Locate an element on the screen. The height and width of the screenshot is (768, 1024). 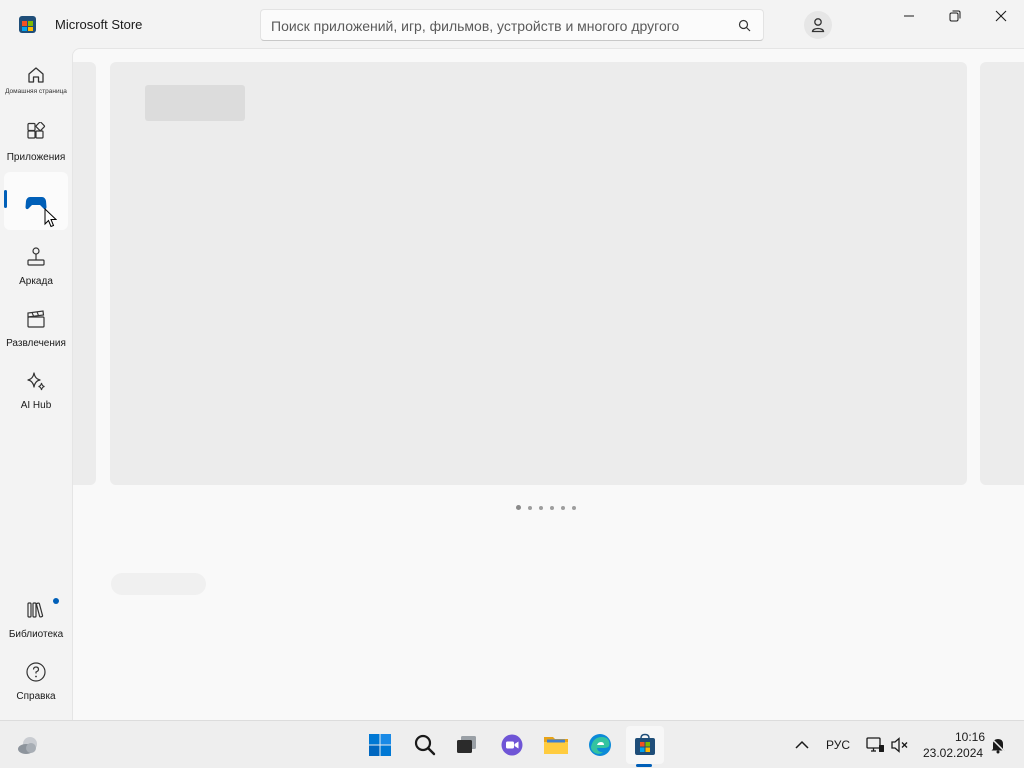
task-view-icon is located at coordinates (466, 744).